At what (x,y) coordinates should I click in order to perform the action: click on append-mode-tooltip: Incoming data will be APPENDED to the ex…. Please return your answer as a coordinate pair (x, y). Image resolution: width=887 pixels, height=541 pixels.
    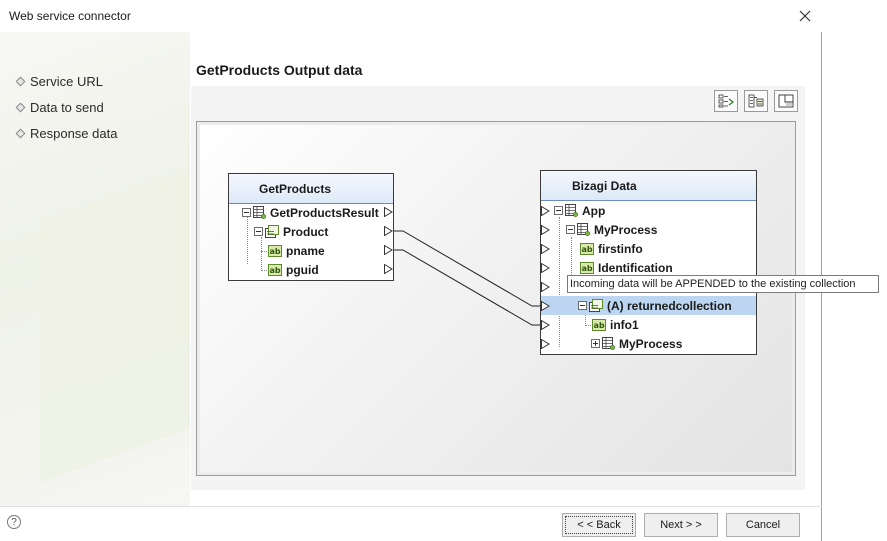
    Looking at the image, I should click on (723, 284).